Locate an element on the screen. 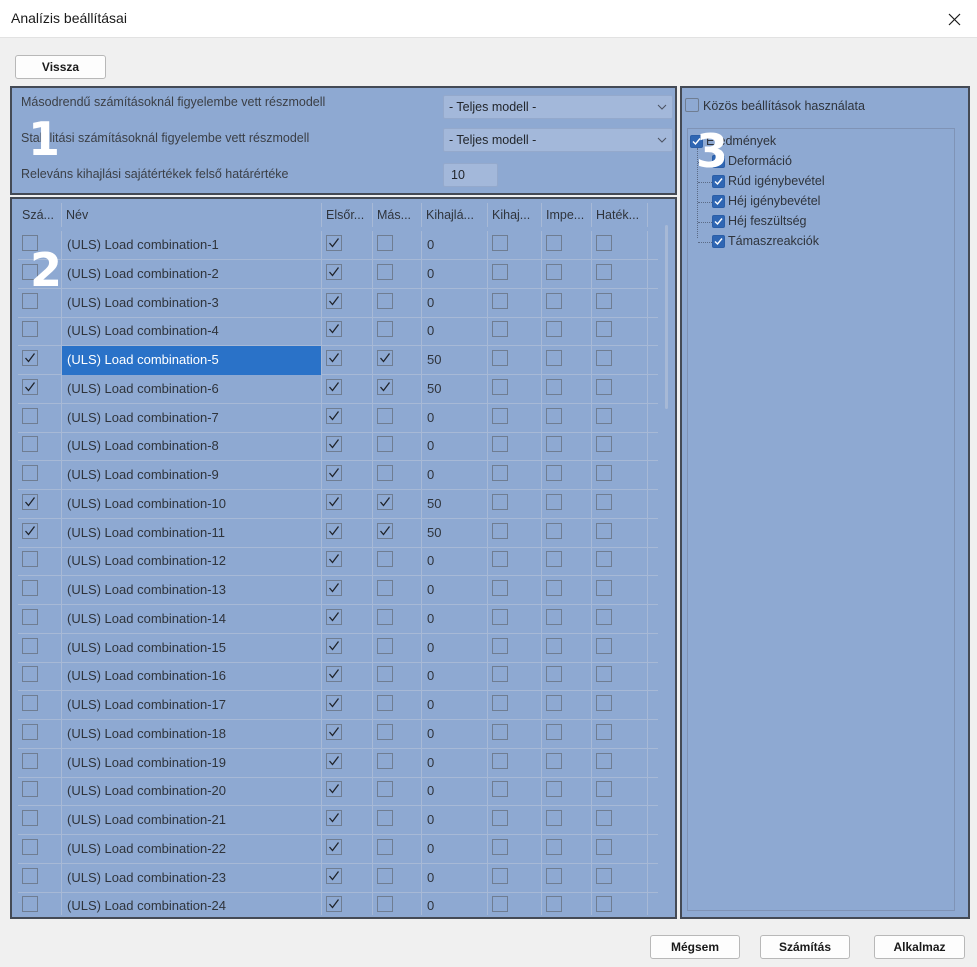 This screenshot has width=977, height=967. table-row: (ULS) Load combination-7 0 is located at coordinates (338, 418).